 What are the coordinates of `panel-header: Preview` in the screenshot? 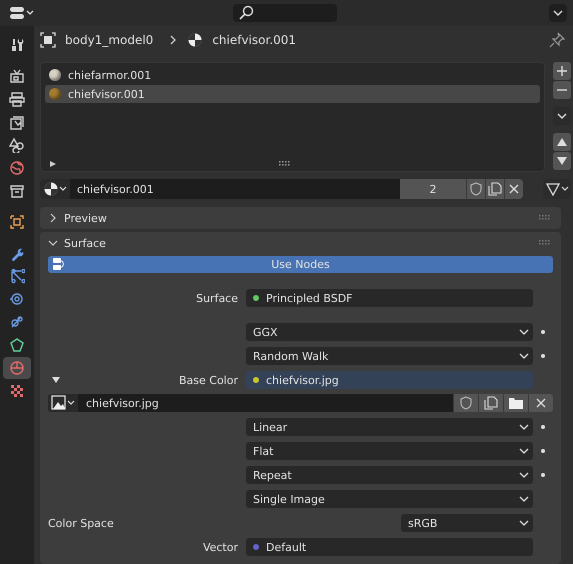 It's located at (300, 218).